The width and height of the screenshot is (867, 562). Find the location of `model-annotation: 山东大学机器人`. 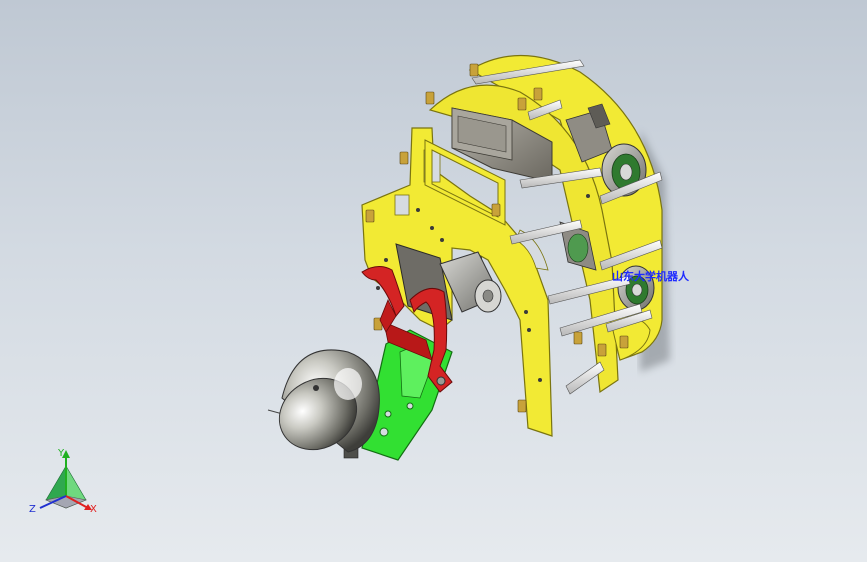

model-annotation: 山东大学机器人 is located at coordinates (650, 276).